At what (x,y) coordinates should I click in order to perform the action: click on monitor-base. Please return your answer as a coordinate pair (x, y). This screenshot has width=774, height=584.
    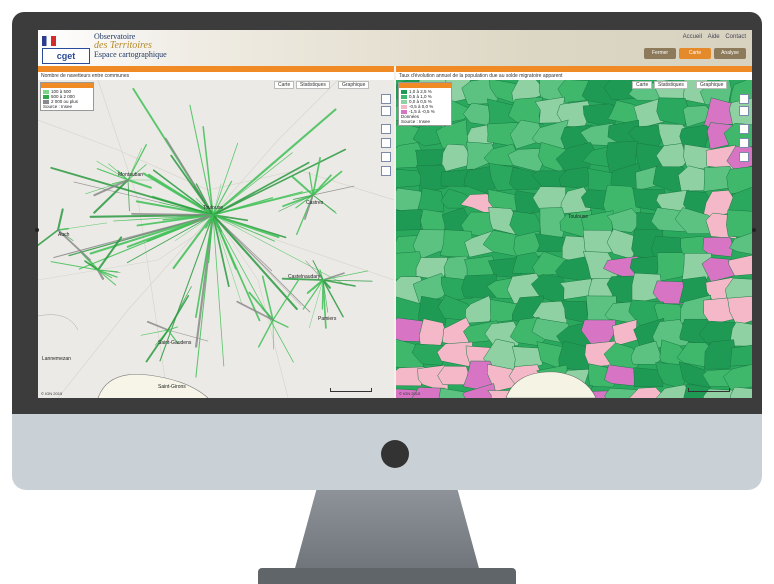
    Looking at the image, I should click on (387, 576).